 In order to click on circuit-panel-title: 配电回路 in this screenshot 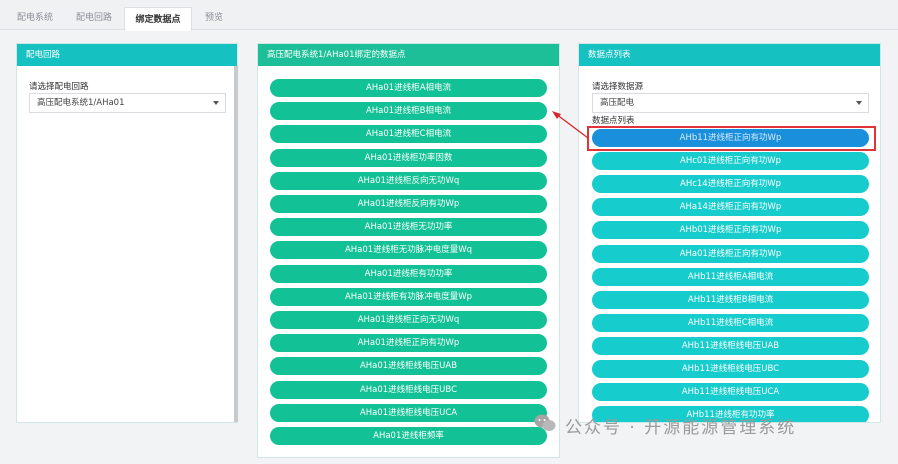, I will do `click(127, 55)`.